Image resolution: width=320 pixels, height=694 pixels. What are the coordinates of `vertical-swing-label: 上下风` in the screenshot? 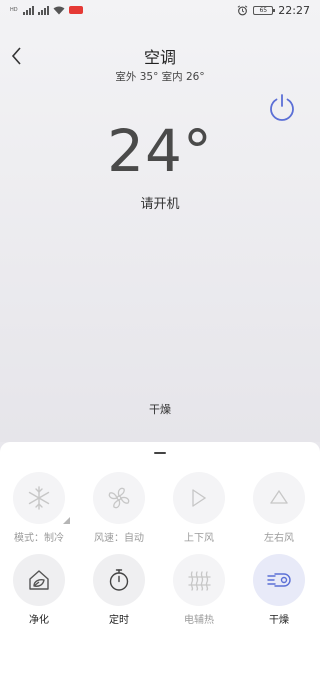 It's located at (199, 538).